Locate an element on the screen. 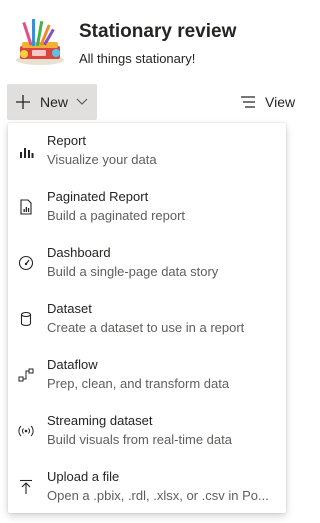  menu-item-description: Prep, clean, and transform data is located at coordinates (138, 383).